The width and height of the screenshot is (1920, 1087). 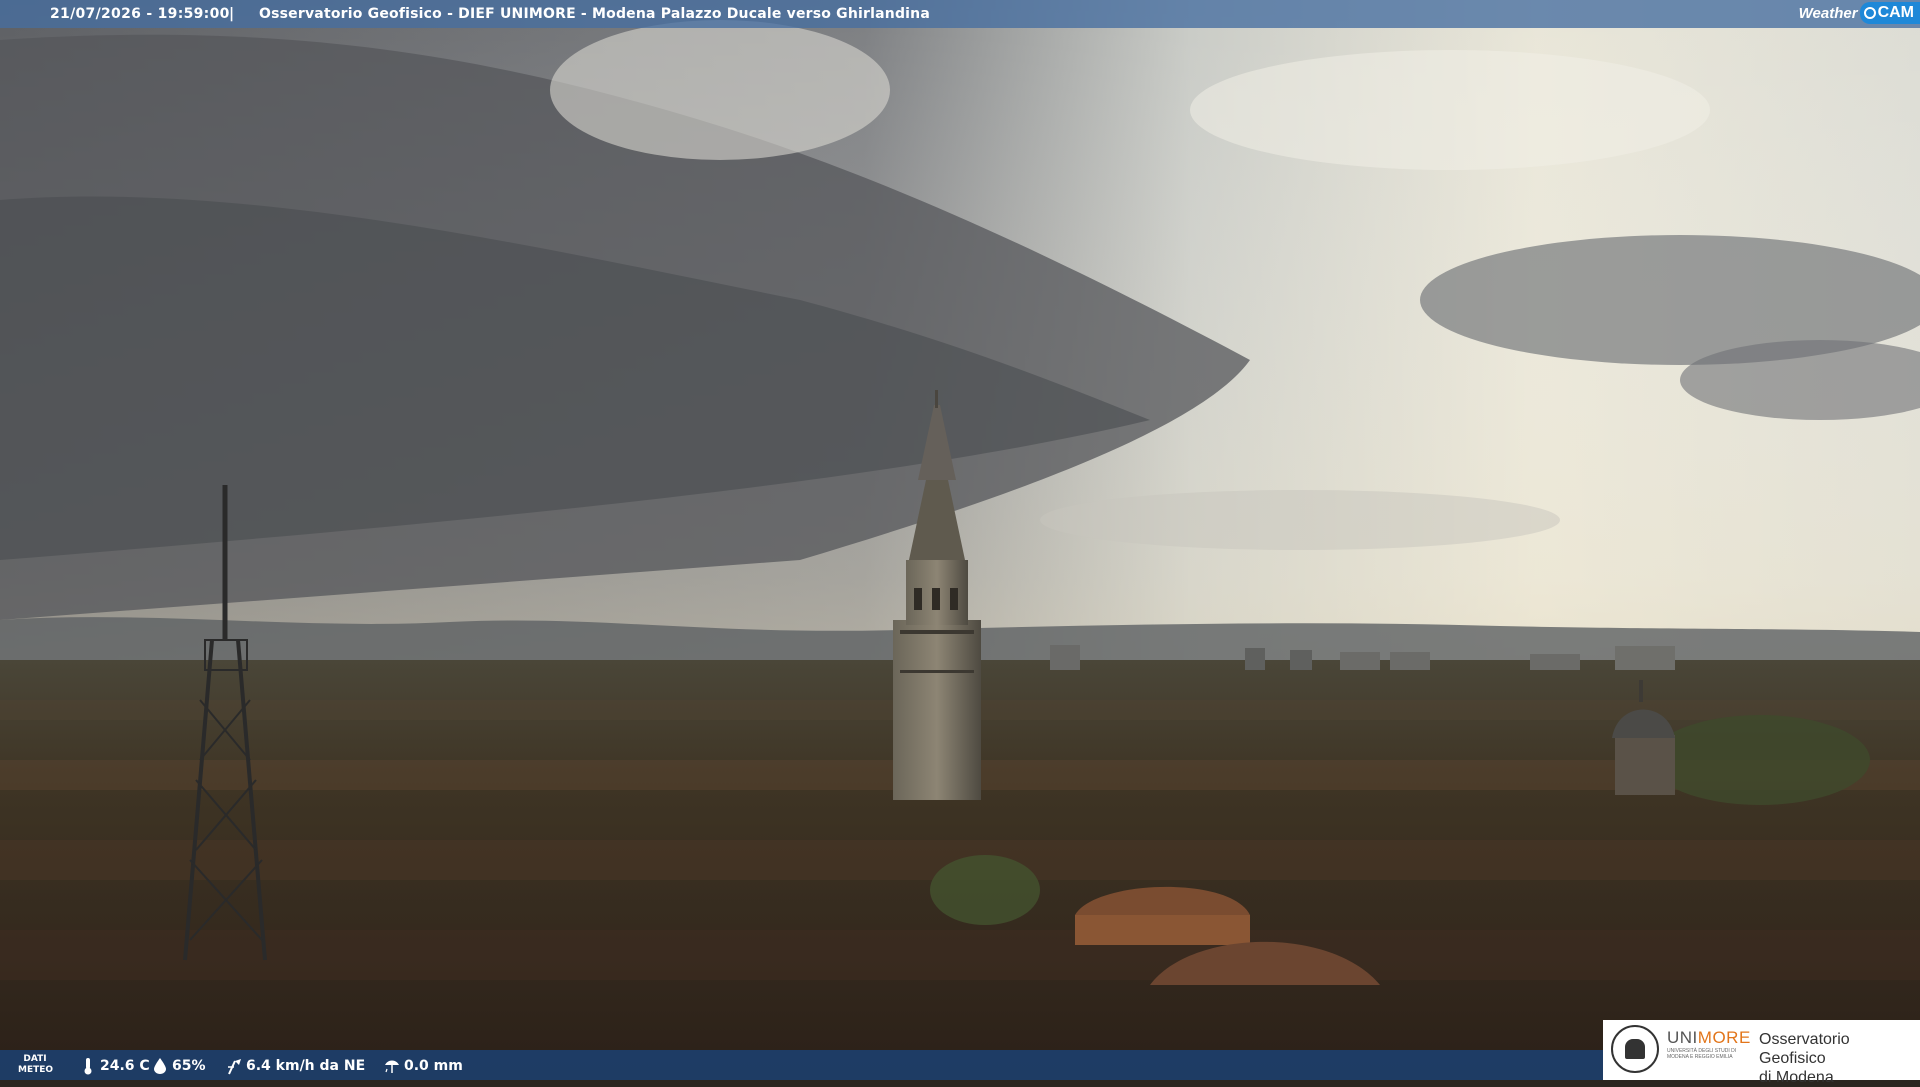 What do you see at coordinates (1859, 13) in the screenshot?
I see `weathercam-logo: Weather CAM` at bounding box center [1859, 13].